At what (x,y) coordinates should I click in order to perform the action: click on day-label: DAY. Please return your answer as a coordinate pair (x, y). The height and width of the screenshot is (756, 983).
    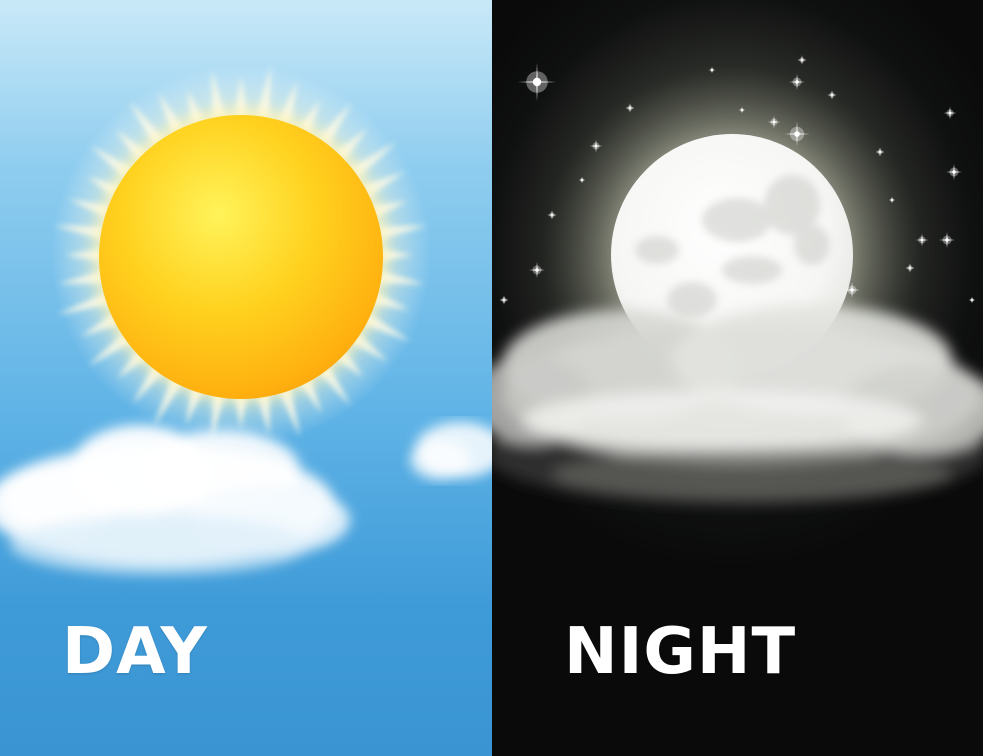
    Looking at the image, I should click on (135, 652).